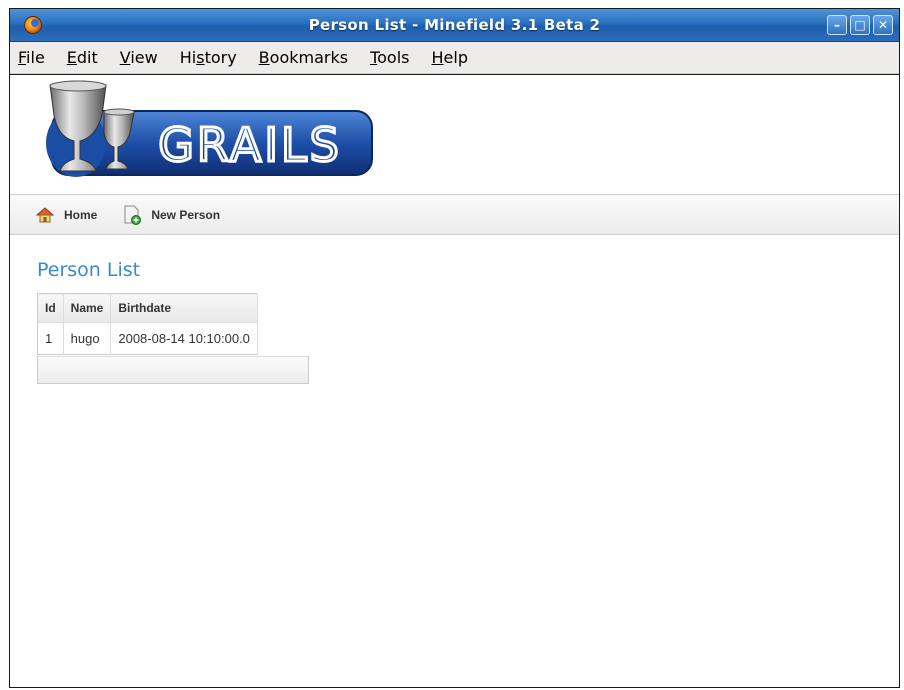  What do you see at coordinates (186, 214) in the screenshot?
I see `new-person-label: New Person` at bounding box center [186, 214].